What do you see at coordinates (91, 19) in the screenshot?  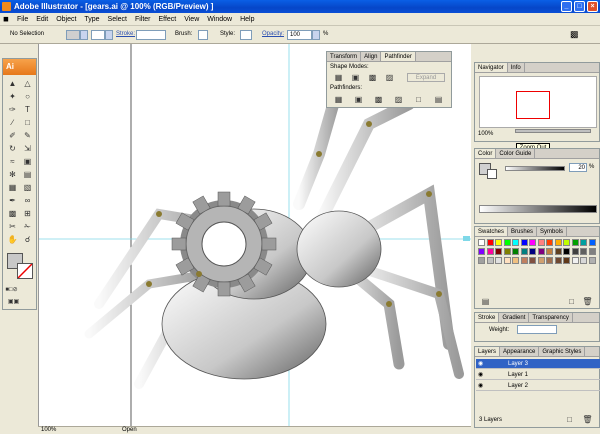 I see `menu-type: Type` at bounding box center [91, 19].